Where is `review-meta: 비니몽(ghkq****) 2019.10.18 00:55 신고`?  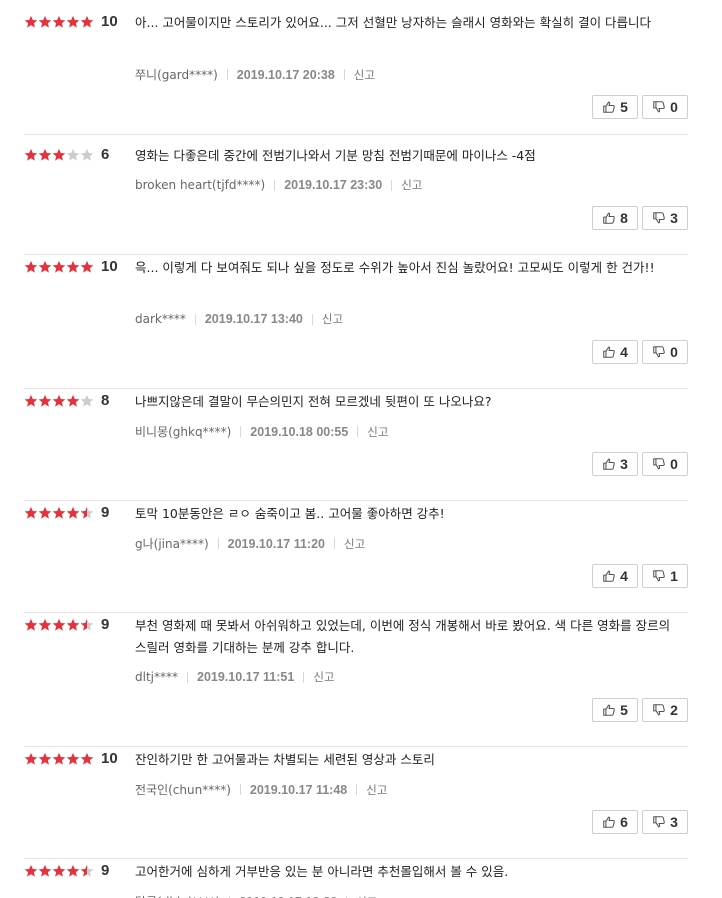 review-meta: 비니몽(ghkq****) 2019.10.18 00:55 신고 is located at coordinates (261, 431).